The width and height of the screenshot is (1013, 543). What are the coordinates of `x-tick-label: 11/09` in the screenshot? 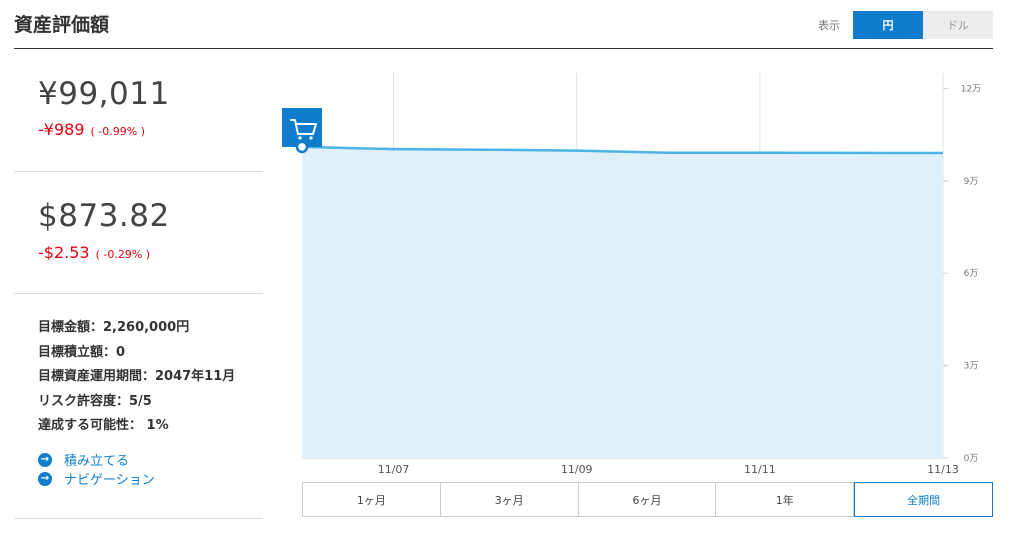 It's located at (577, 469).